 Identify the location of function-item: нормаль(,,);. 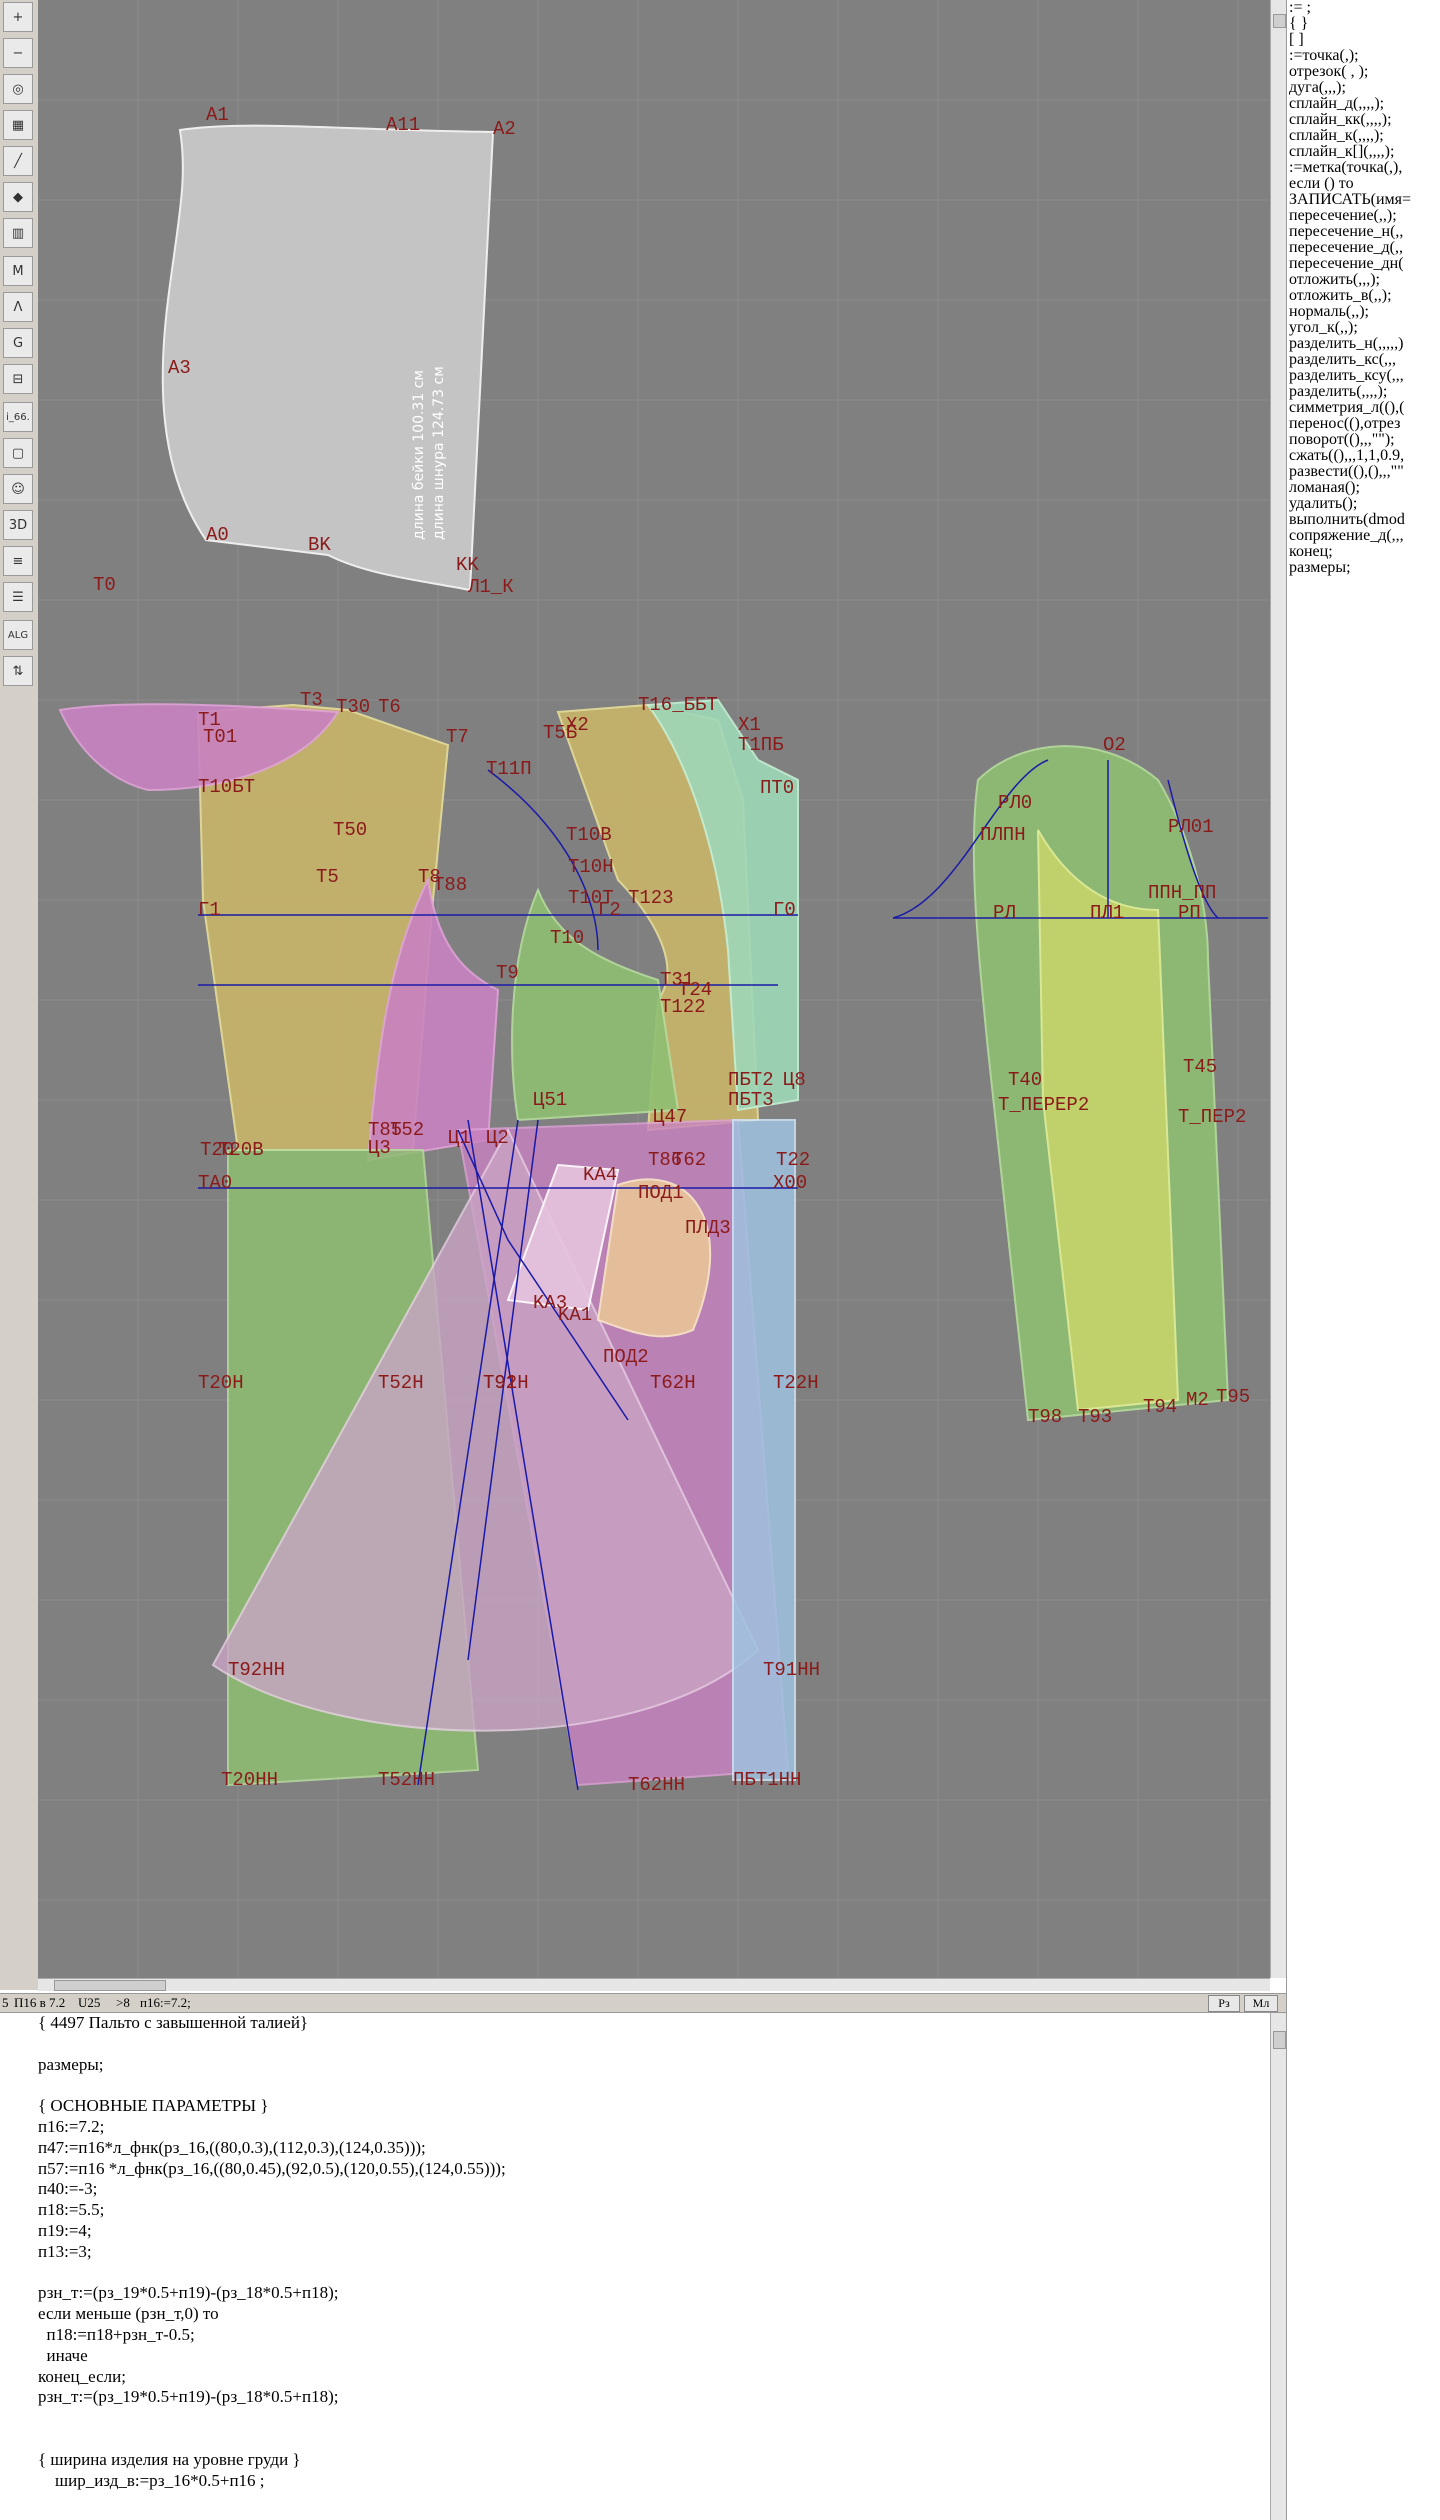
(1363, 312).